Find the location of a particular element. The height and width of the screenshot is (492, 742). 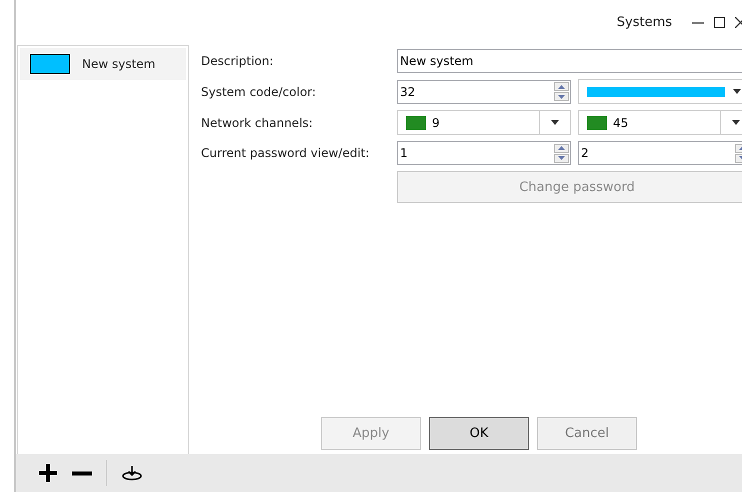

field-label: Network channels: is located at coordinates (257, 123).